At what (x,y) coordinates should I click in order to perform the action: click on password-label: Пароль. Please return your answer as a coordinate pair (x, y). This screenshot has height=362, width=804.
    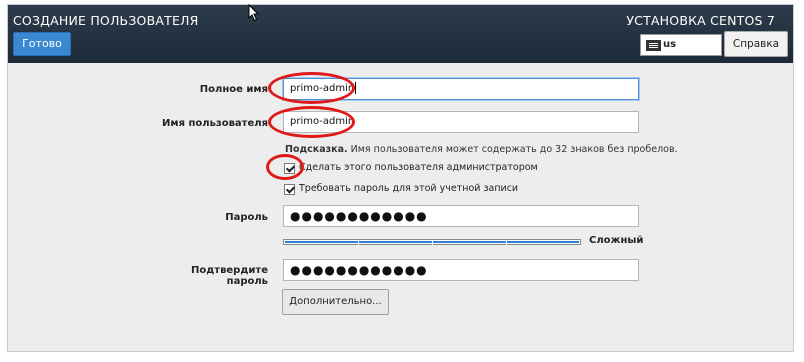
    Looking at the image, I should click on (246, 217).